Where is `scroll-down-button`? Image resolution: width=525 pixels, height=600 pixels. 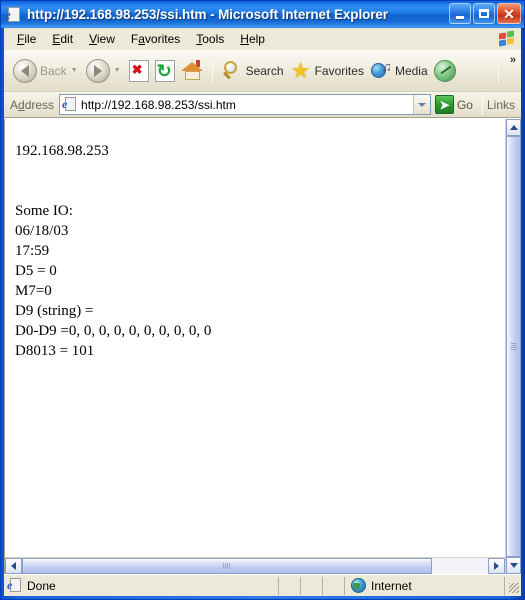
scroll-down-button is located at coordinates (513, 565).